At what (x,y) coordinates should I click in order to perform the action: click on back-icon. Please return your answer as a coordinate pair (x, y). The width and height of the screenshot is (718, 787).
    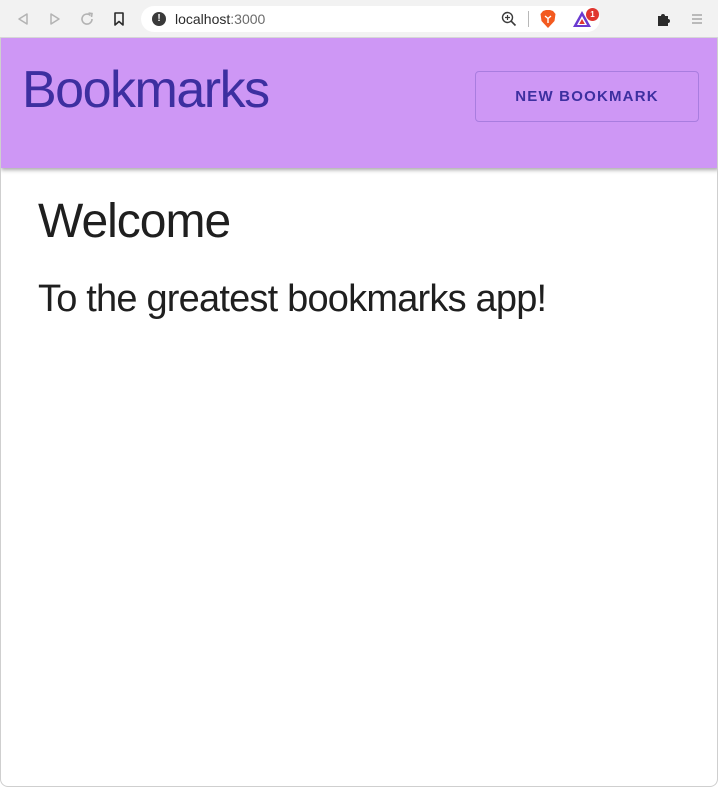
    Looking at the image, I should click on (23, 19).